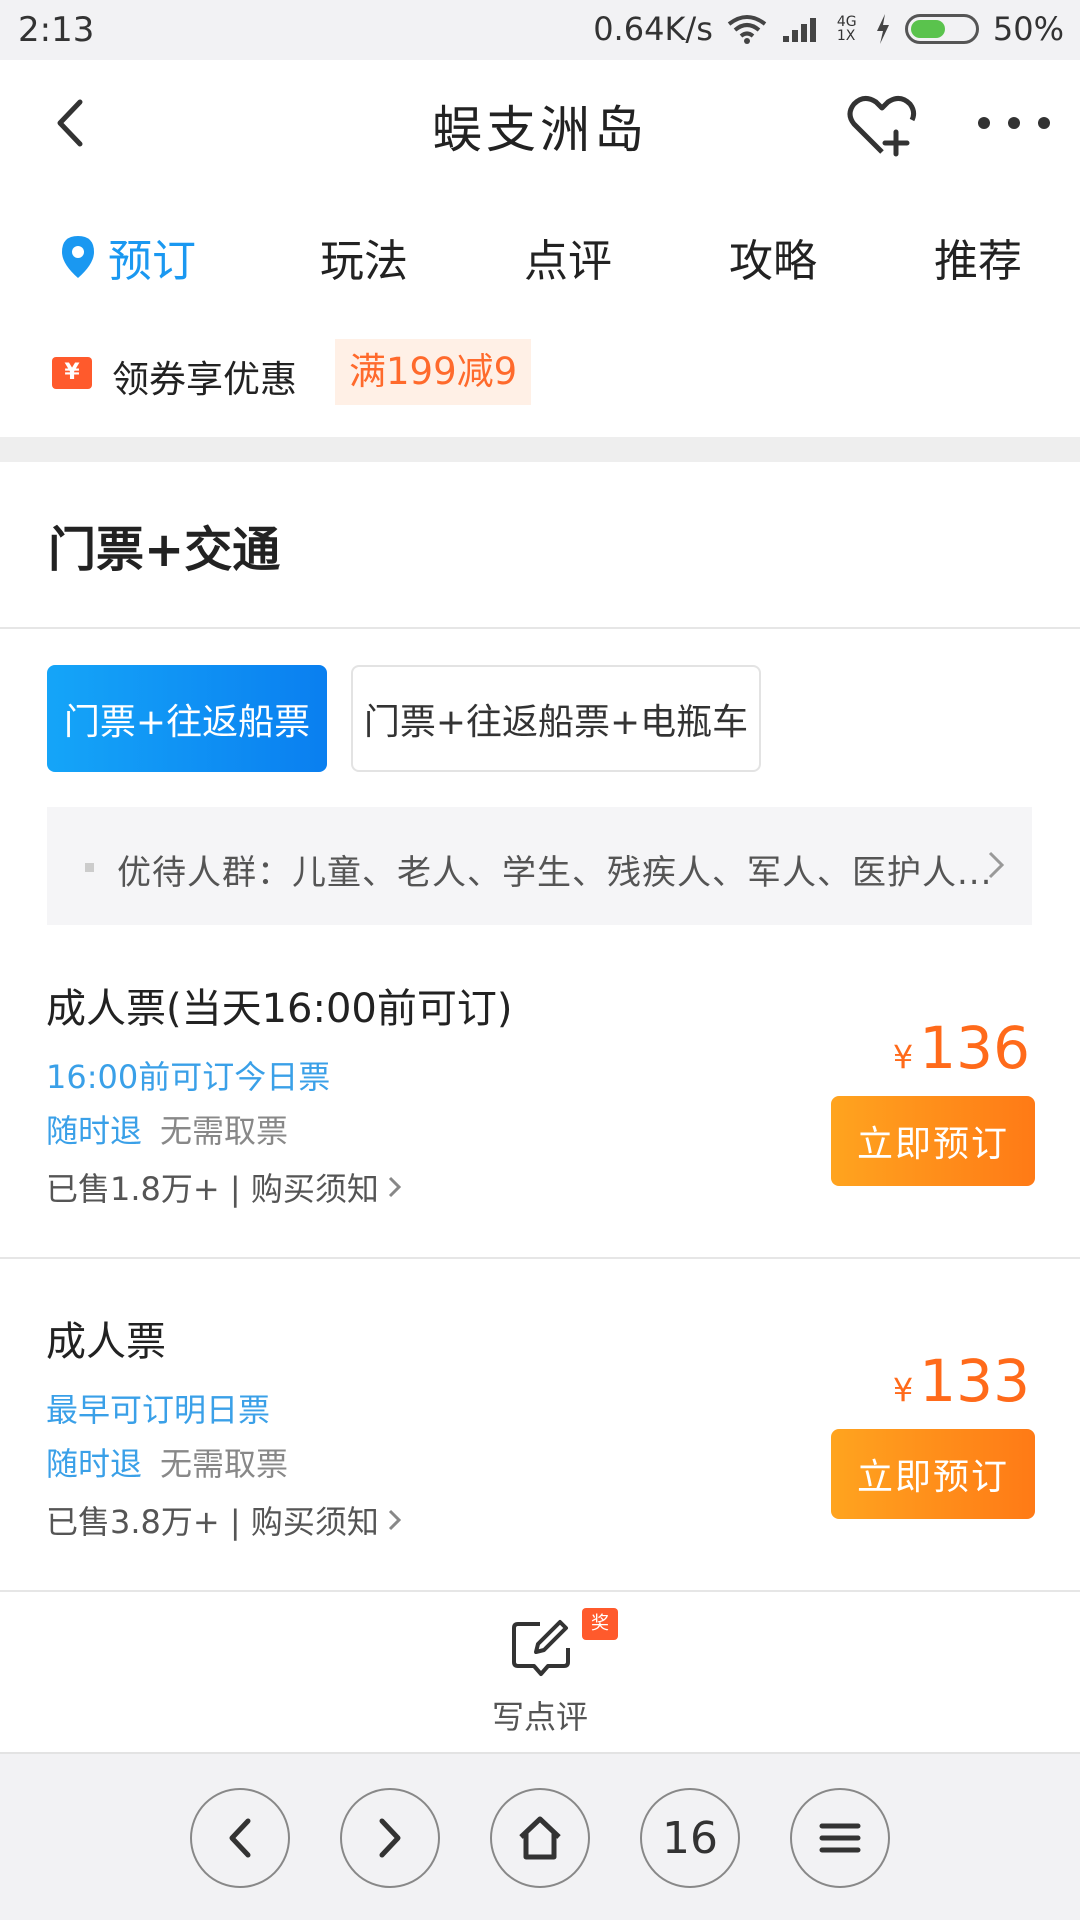 The image size is (1080, 1920). Describe the element at coordinates (212, 1522) in the screenshot. I see `ticket-sold-text: 已售3.8万+ | 购买须知` at that location.